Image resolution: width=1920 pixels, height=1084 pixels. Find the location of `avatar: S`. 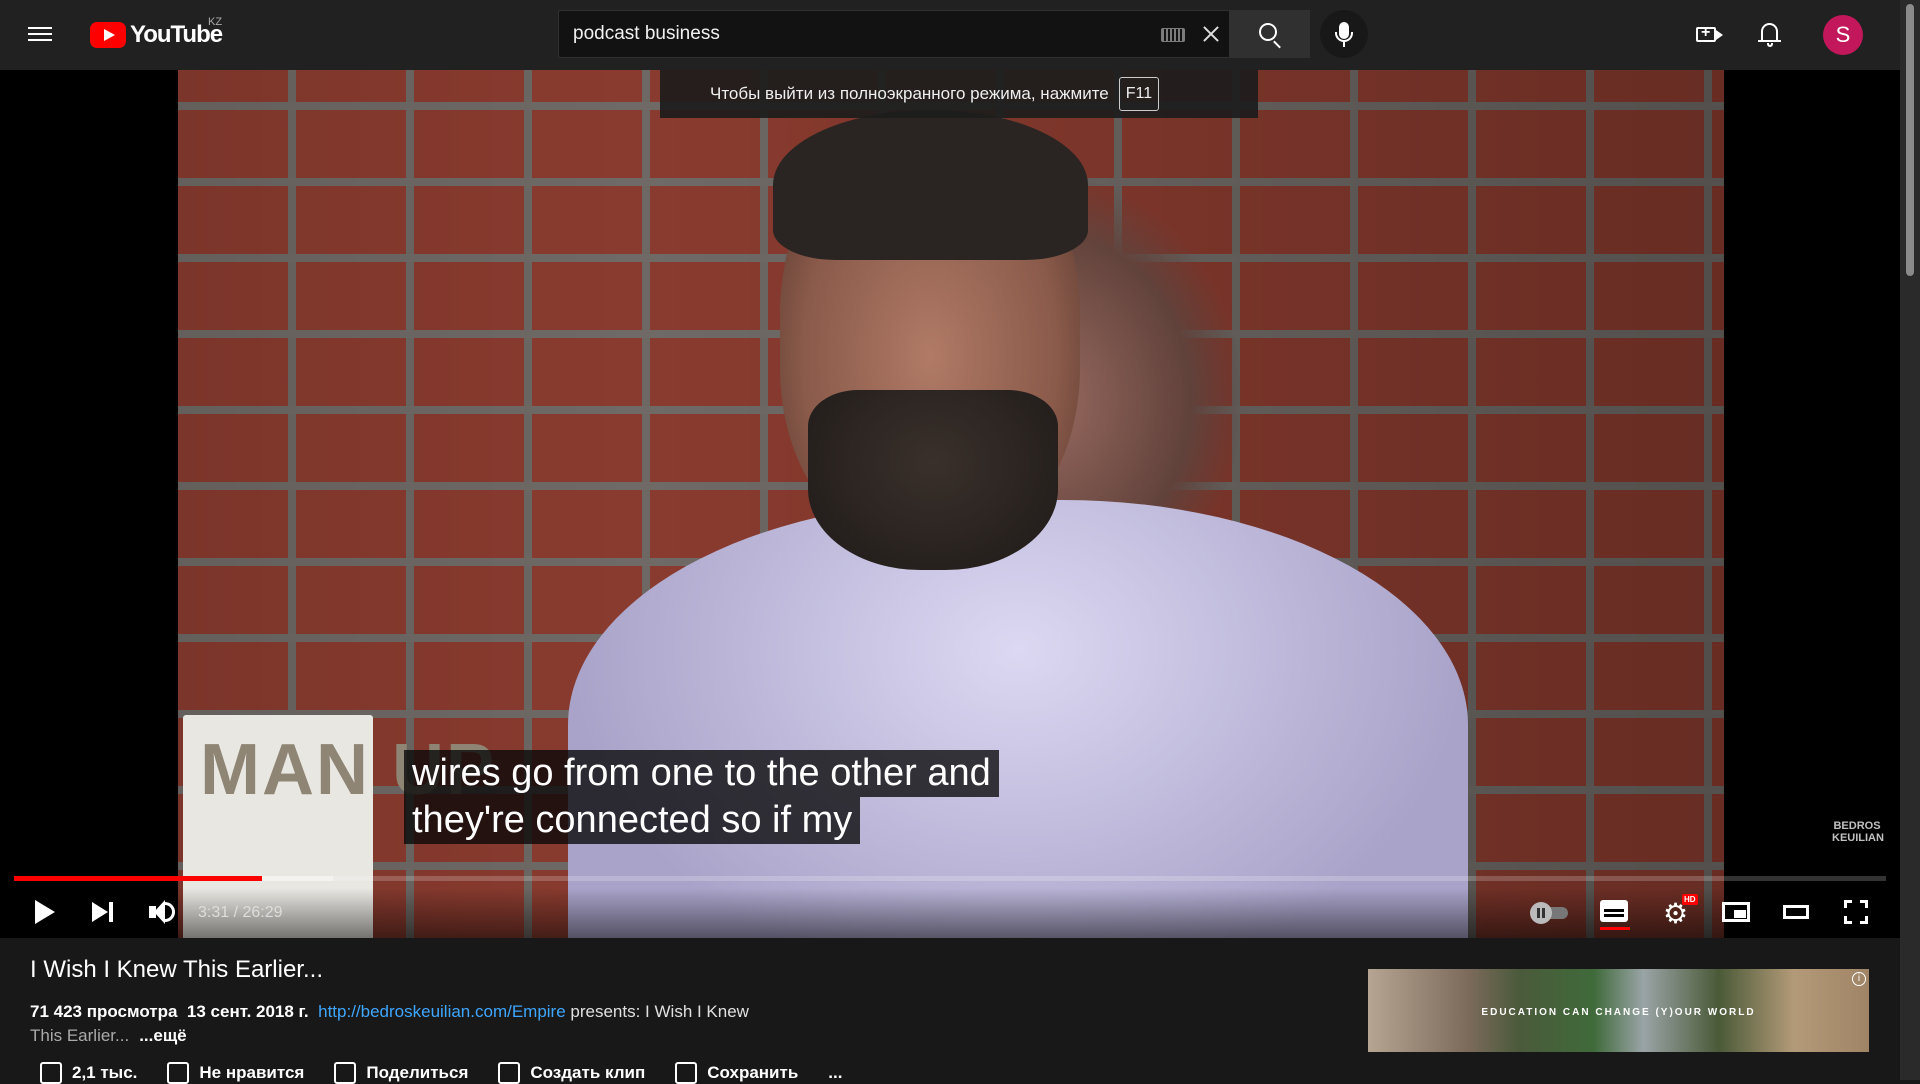

avatar: S is located at coordinates (1843, 35).